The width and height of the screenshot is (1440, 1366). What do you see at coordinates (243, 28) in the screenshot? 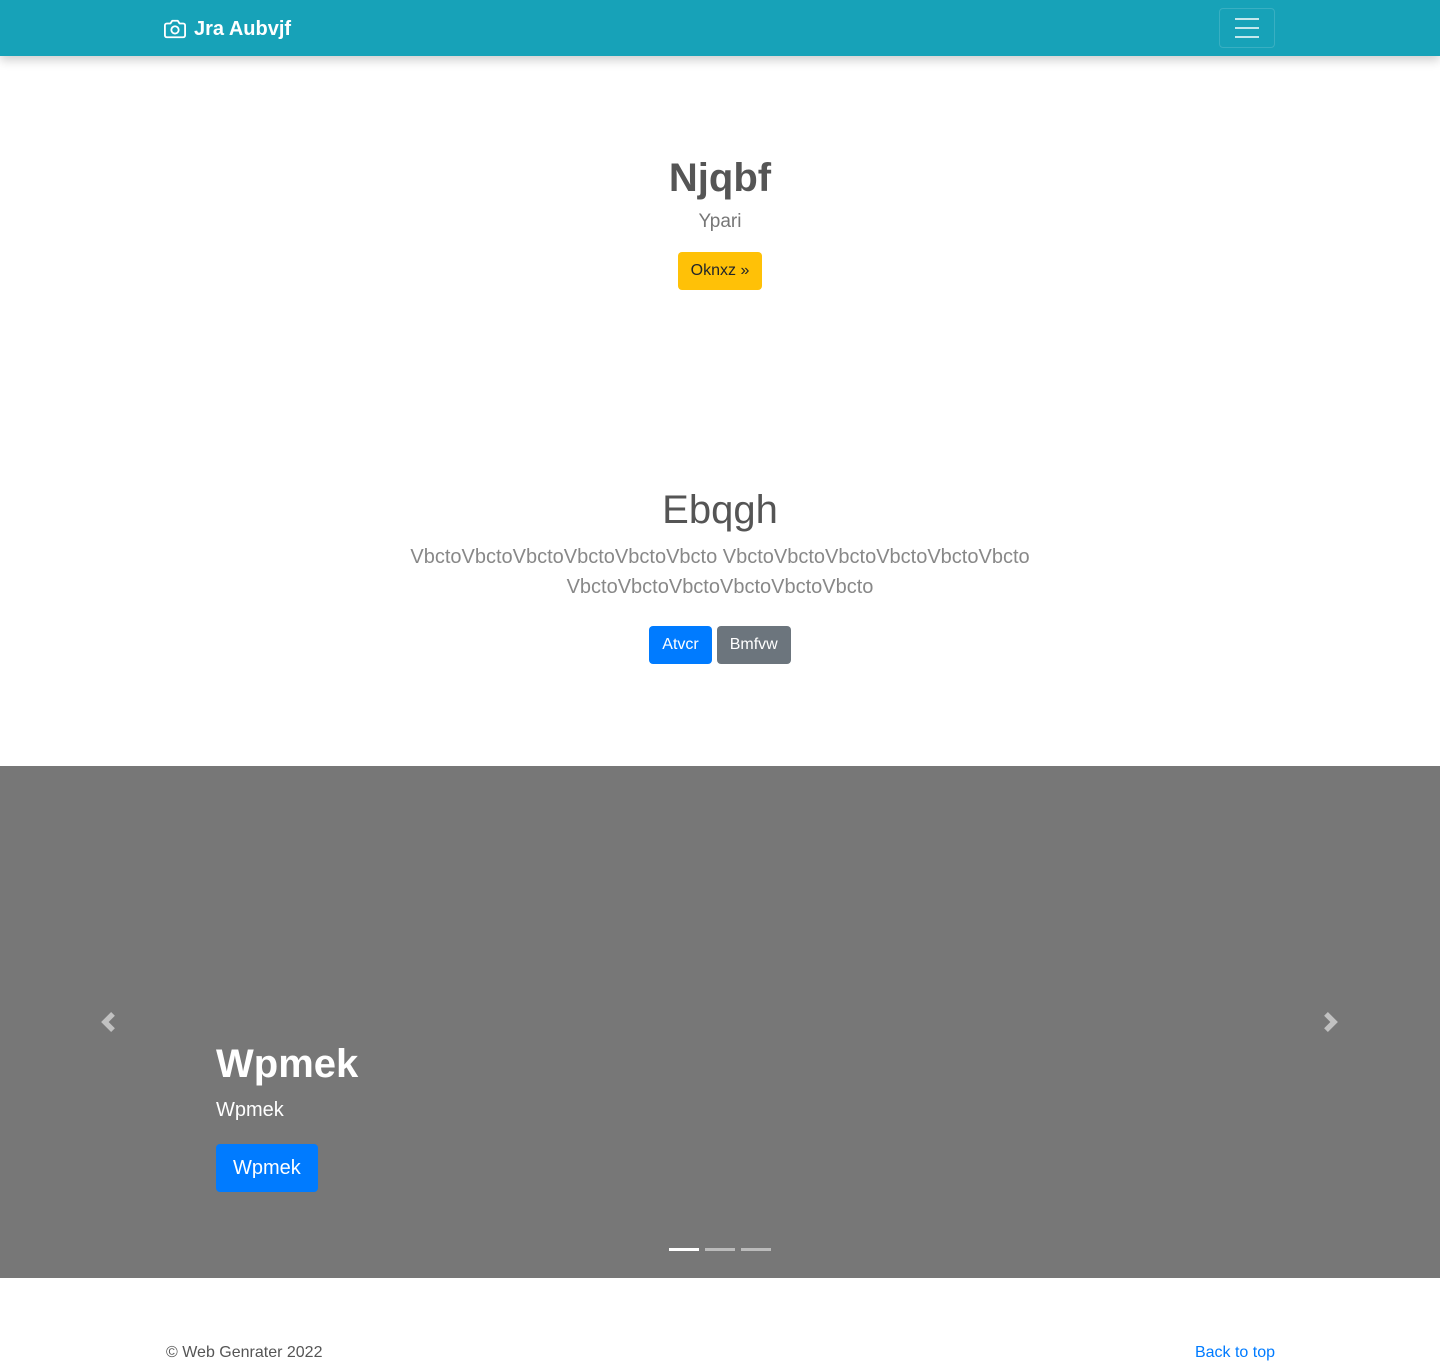
I see `brand-name: Jra Aubvjf` at bounding box center [243, 28].